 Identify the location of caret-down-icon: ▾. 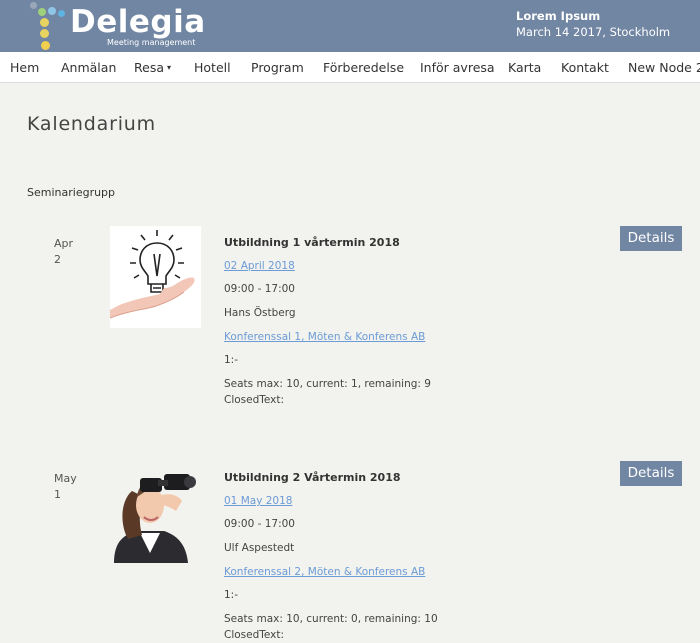
(169, 67).